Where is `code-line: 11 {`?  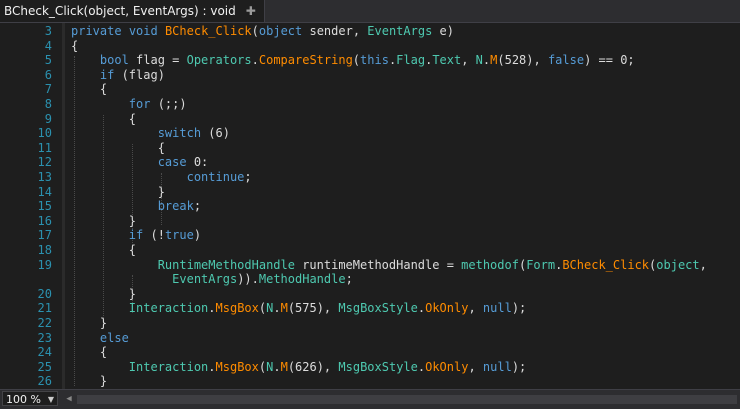 code-line: 11 { is located at coordinates (370, 148).